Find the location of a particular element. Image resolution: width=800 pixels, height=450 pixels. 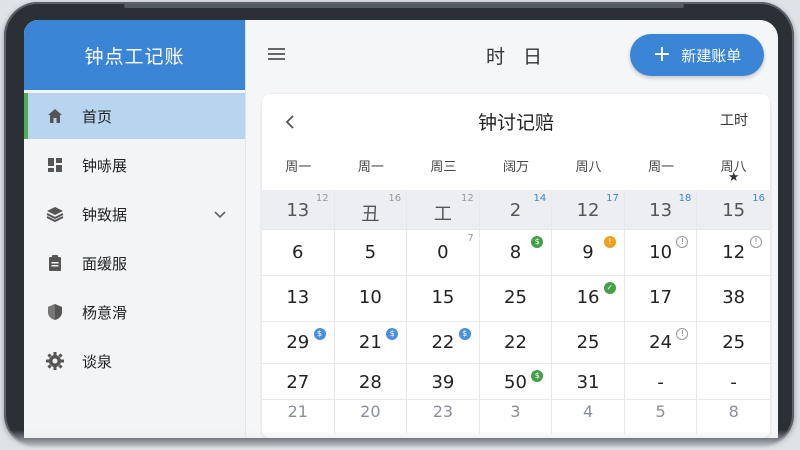

calendar-day-cell: 工 12 is located at coordinates (443, 210).